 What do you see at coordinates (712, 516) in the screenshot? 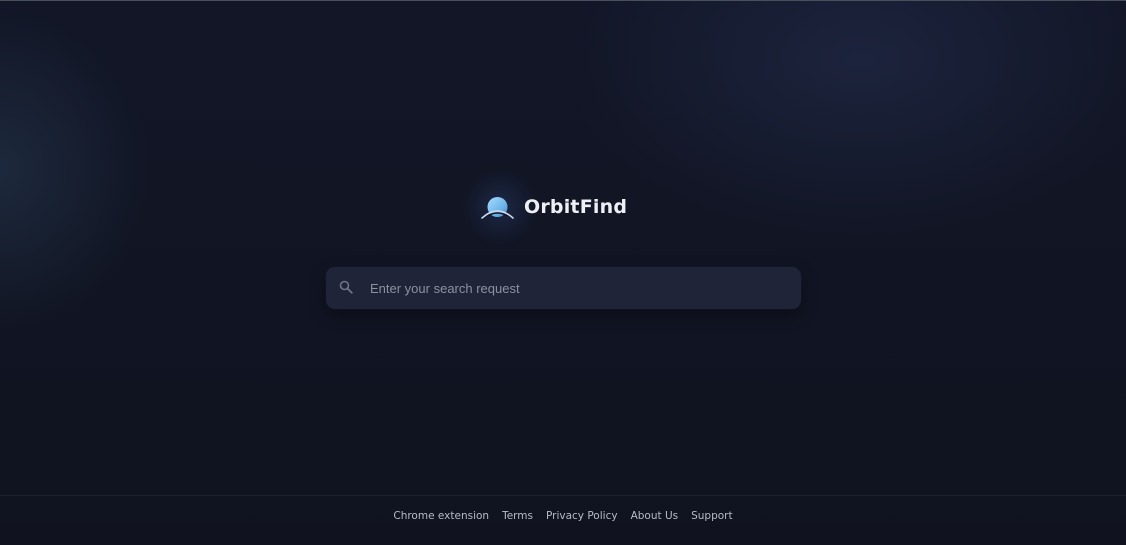
I see `footer-link-support: Support` at bounding box center [712, 516].